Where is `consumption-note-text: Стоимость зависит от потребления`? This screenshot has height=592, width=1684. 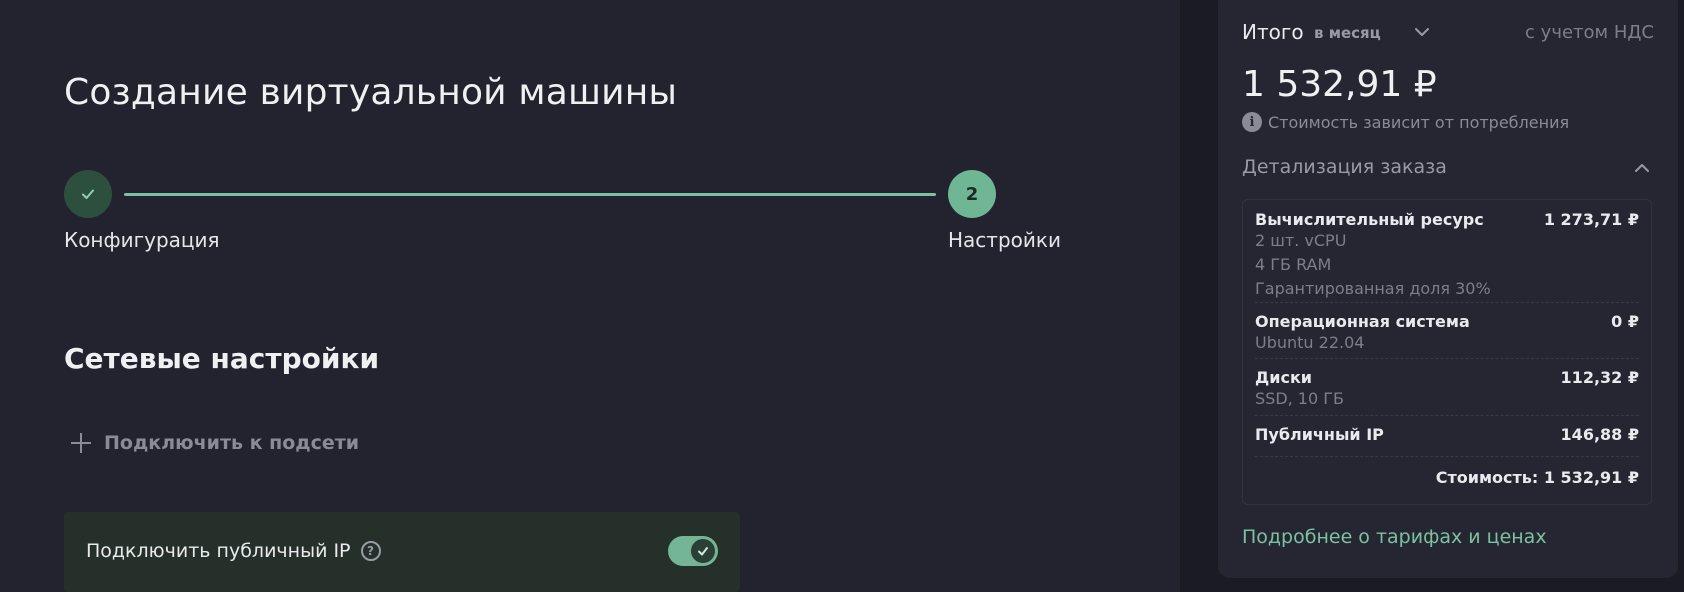
consumption-note-text: Стоимость зависит от потребления is located at coordinates (1419, 122).